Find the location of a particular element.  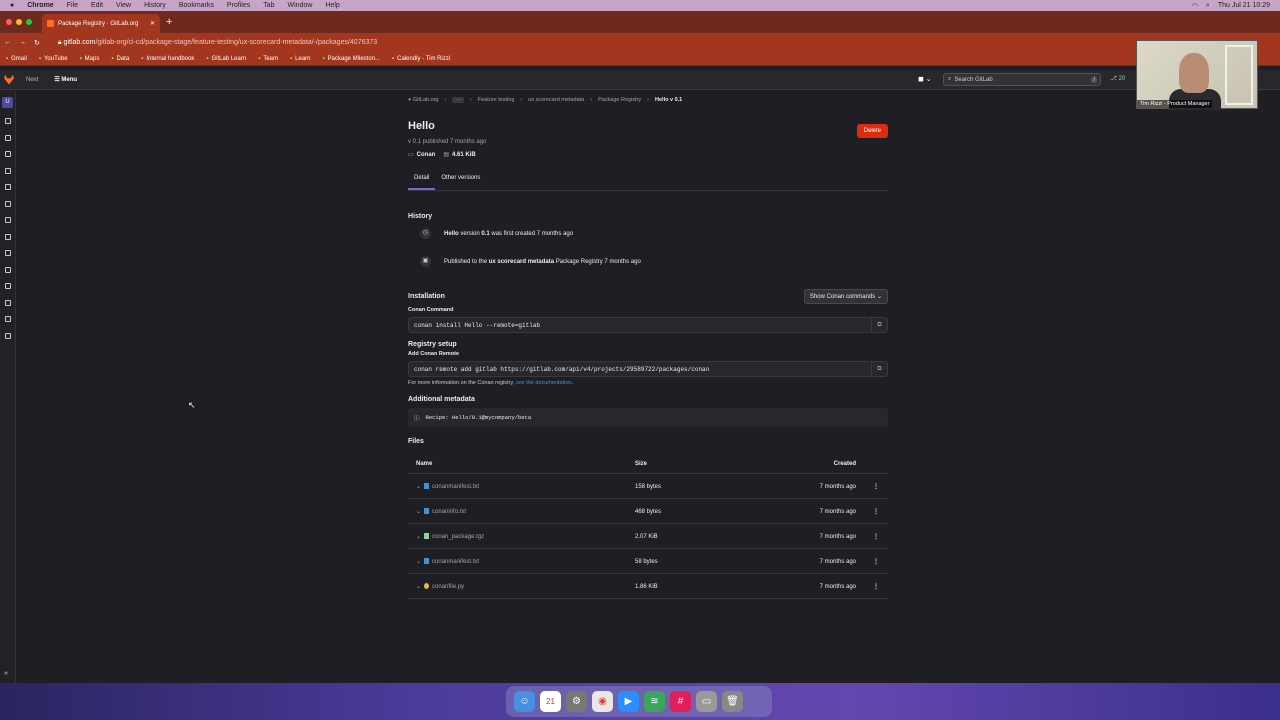

trash-icon: 🗑︎ is located at coordinates (732, 701).